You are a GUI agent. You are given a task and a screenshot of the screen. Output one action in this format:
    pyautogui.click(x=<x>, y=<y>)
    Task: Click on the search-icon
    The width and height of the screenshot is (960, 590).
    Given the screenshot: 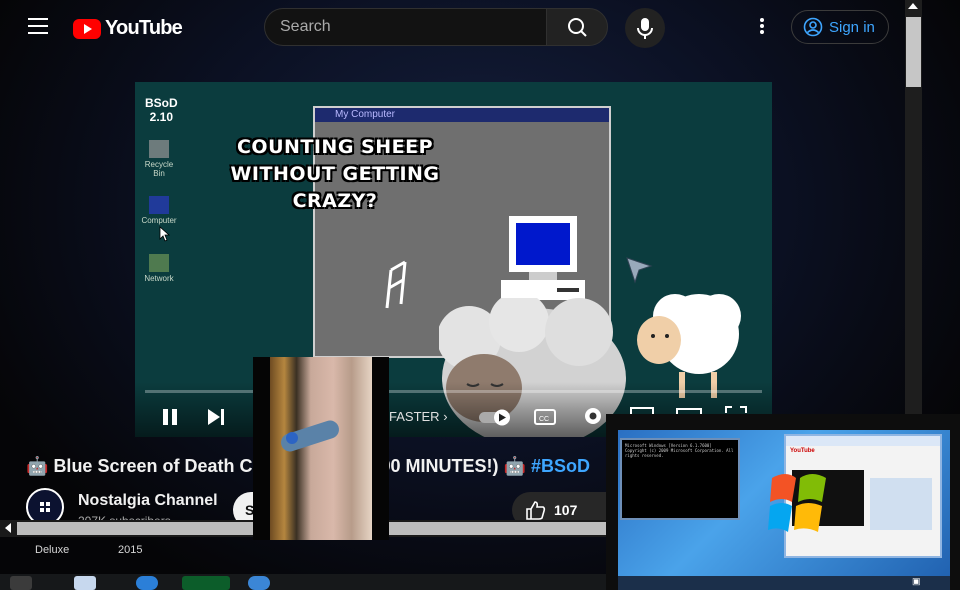 What is the action you would take?
    pyautogui.click(x=577, y=27)
    